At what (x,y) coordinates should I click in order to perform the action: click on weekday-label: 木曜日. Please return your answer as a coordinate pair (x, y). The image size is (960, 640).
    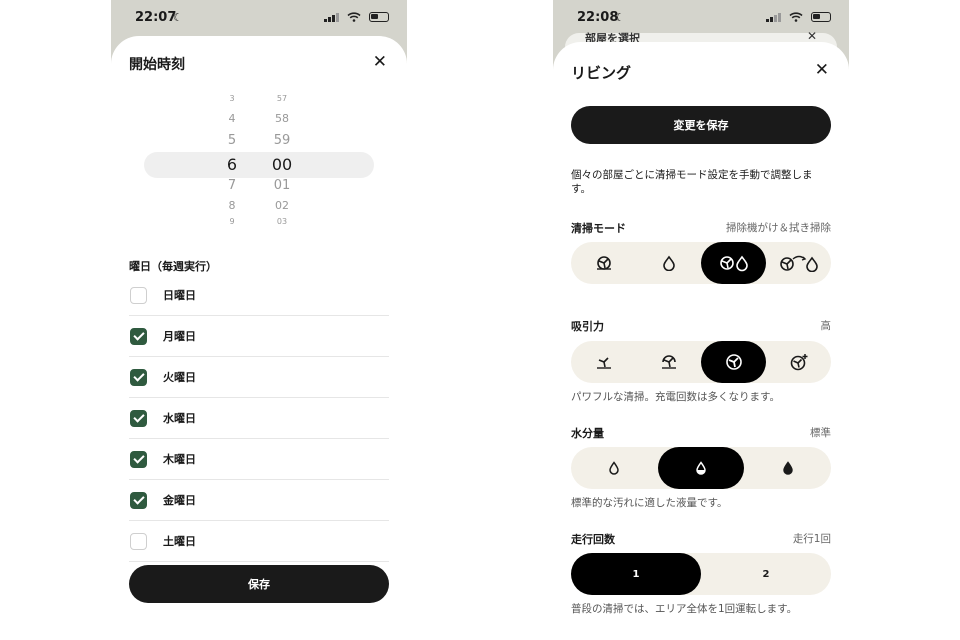
    Looking at the image, I should click on (179, 459).